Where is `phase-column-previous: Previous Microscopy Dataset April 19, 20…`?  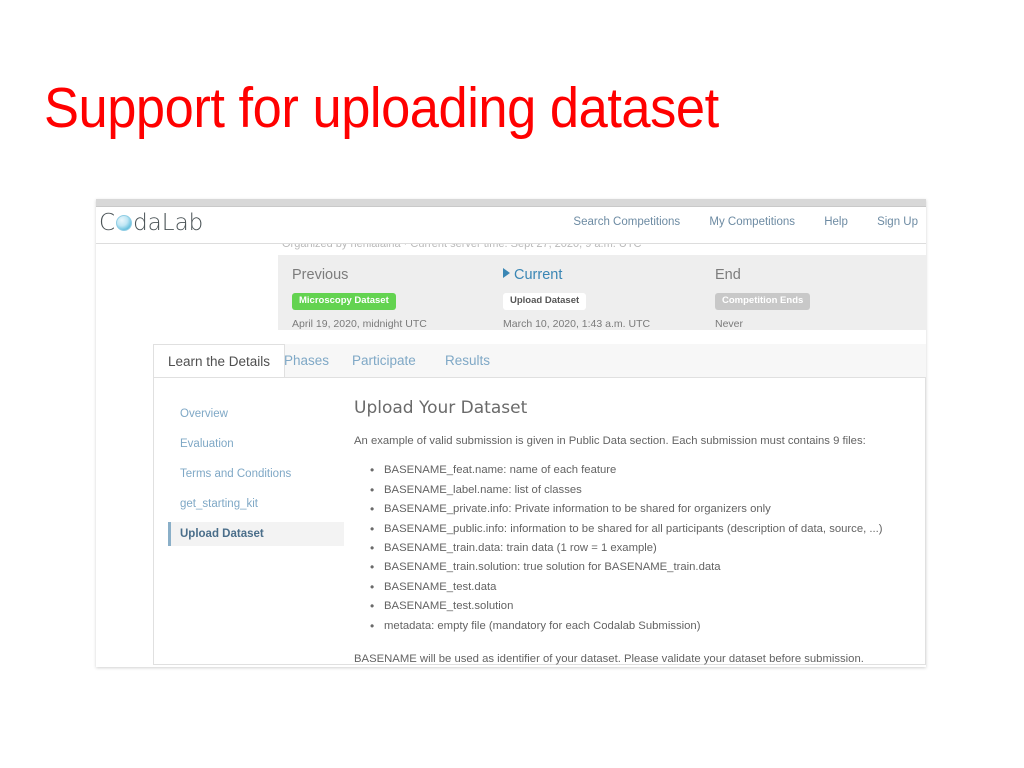 phase-column-previous: Previous Microscopy Dataset April 19, 20… is located at coordinates (359, 298).